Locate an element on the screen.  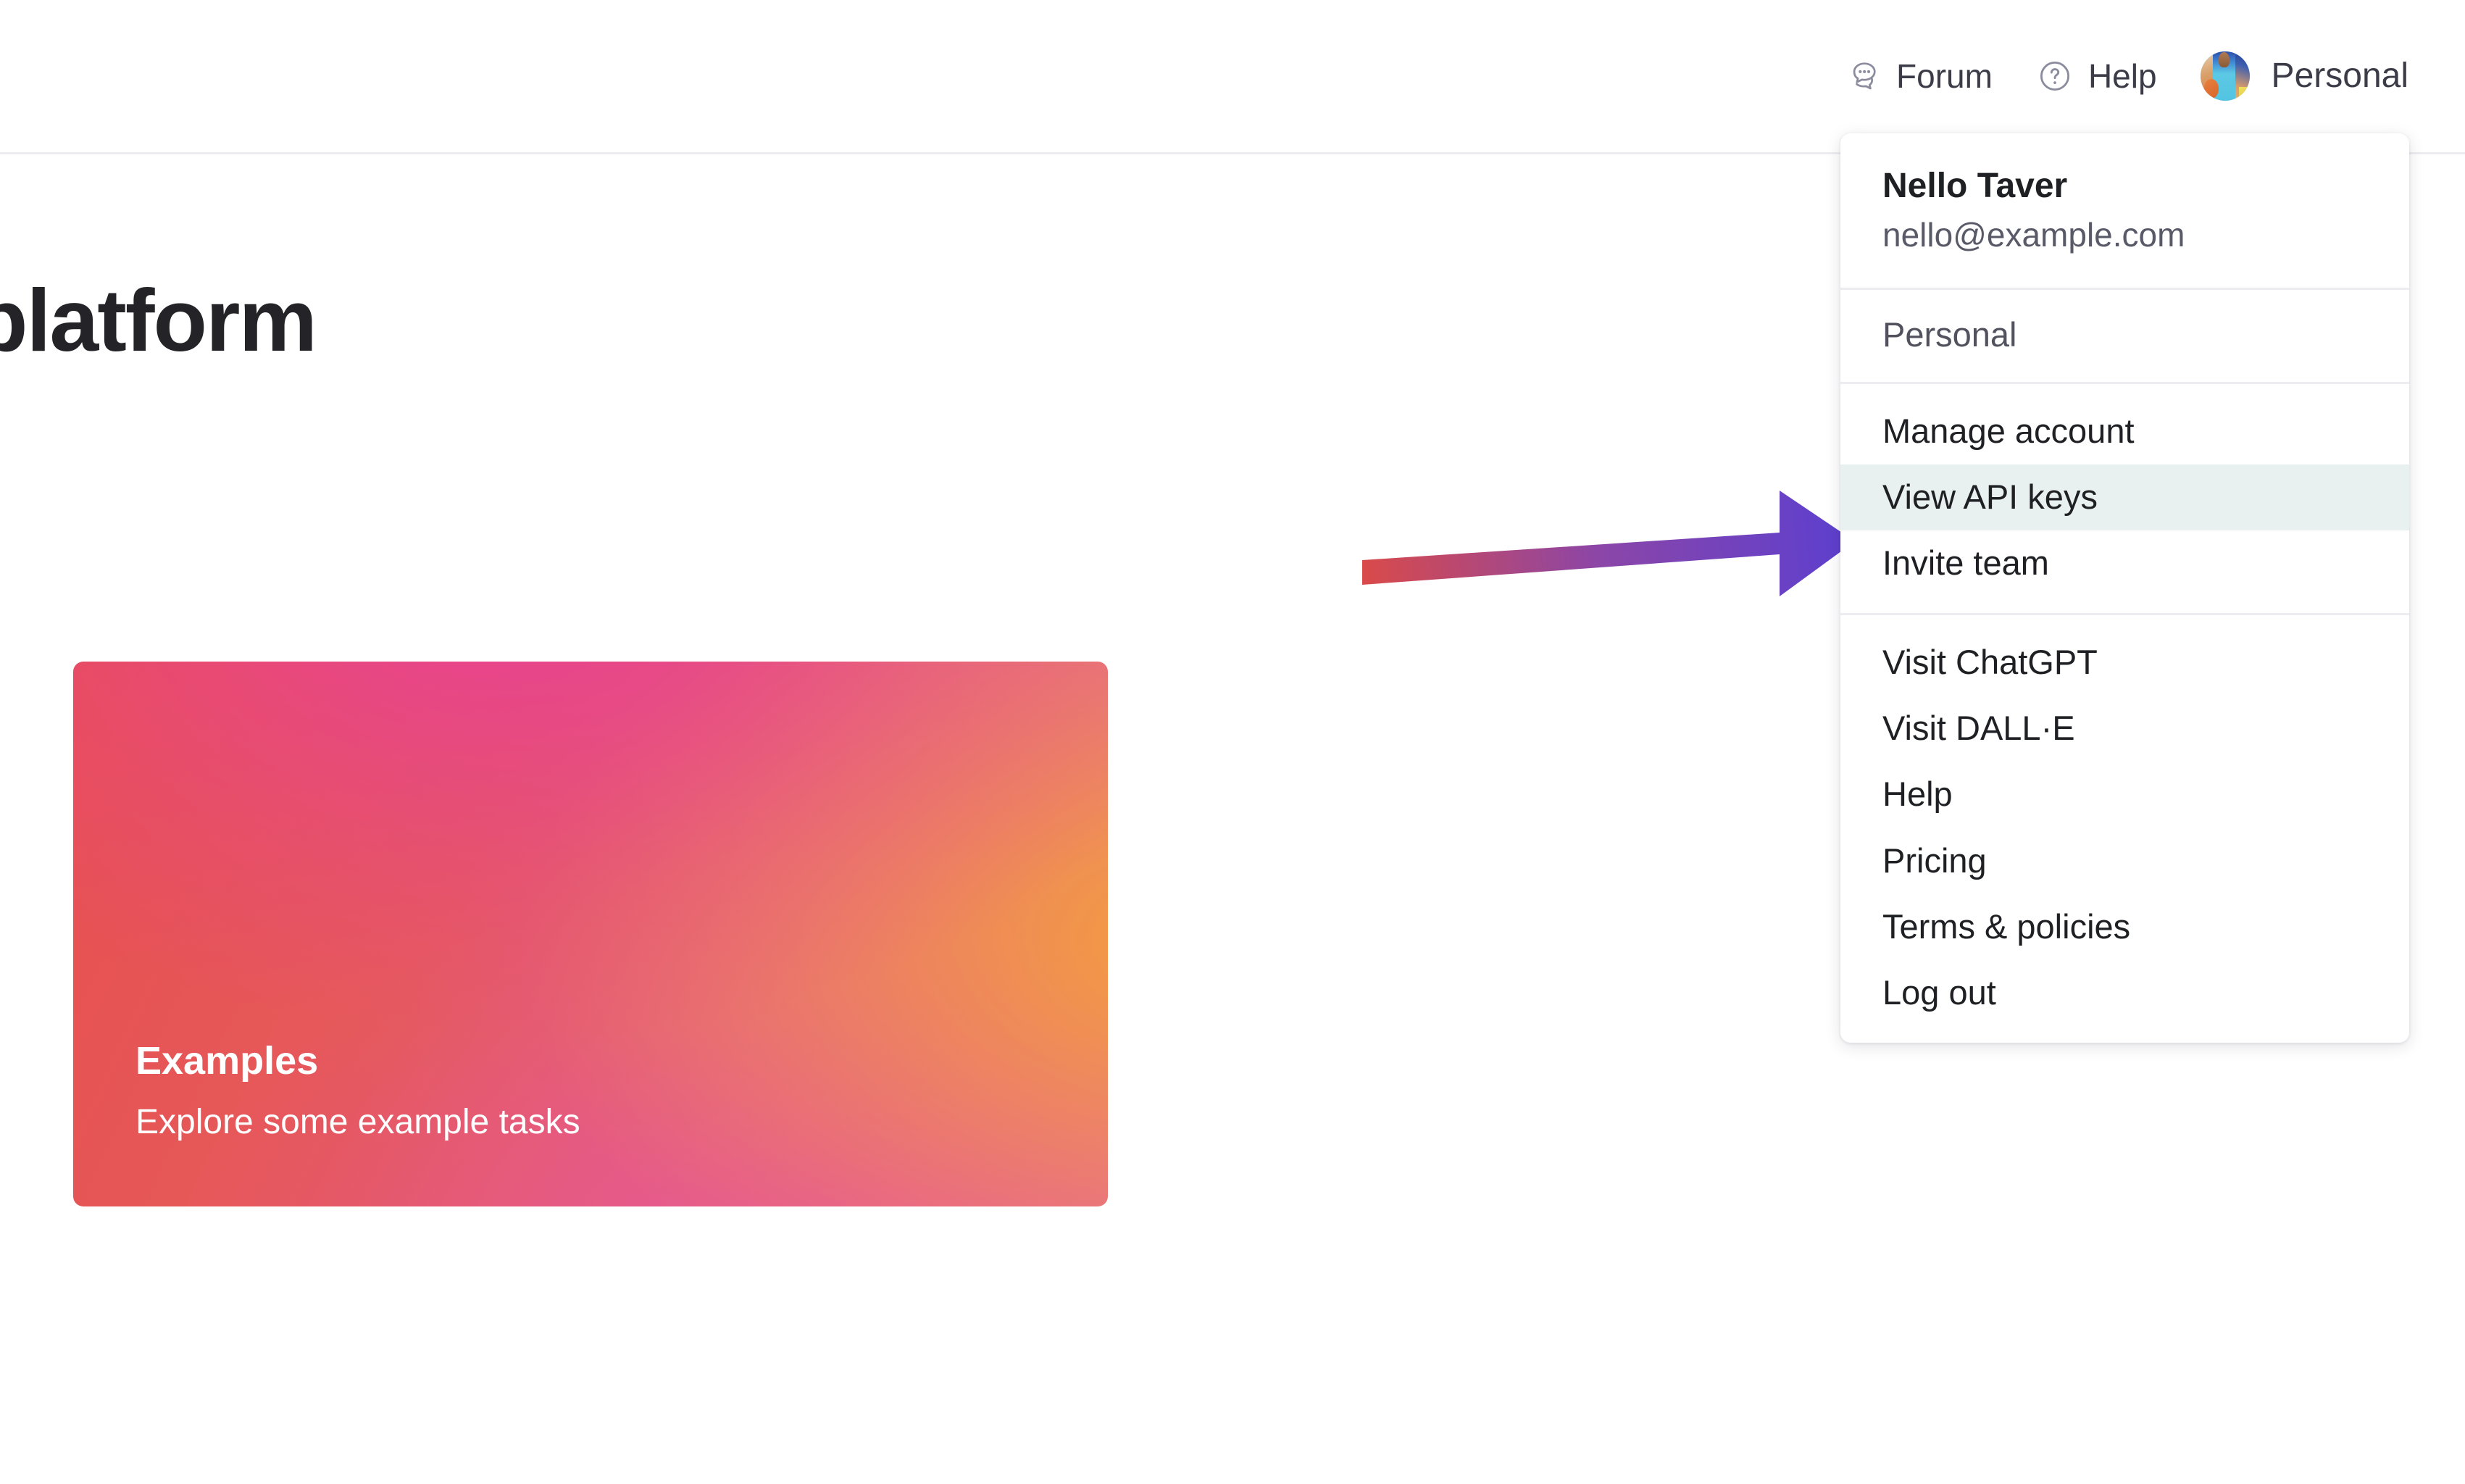
menu-user-email: nello@example.com is located at coordinates (2033, 235).